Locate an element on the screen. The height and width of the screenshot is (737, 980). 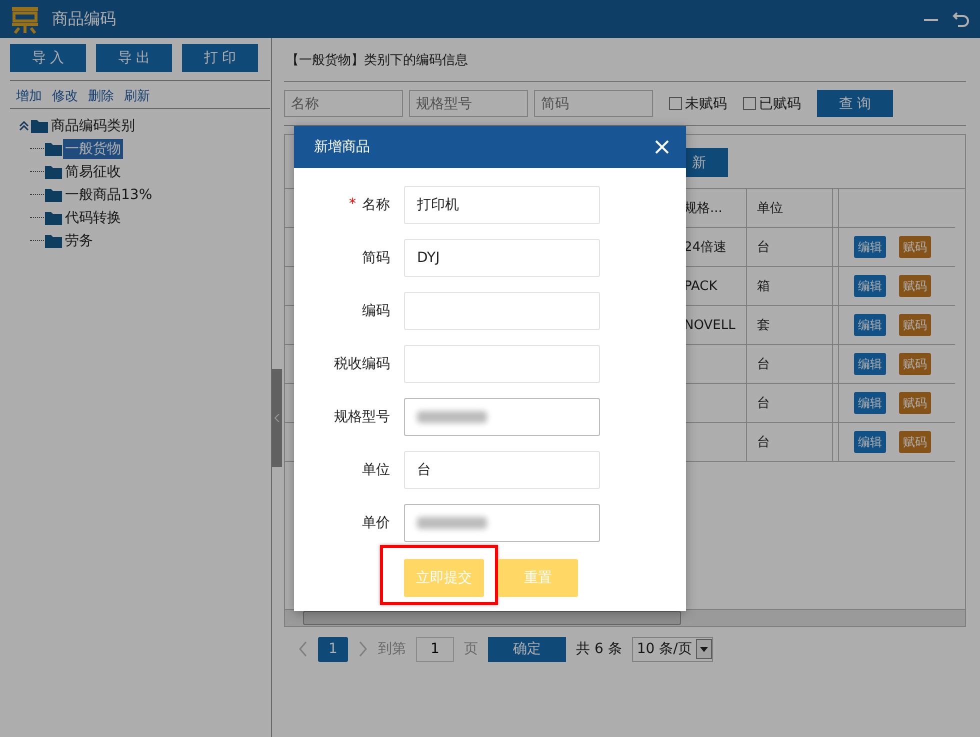
dropdown-caret-icon is located at coordinates (704, 649).